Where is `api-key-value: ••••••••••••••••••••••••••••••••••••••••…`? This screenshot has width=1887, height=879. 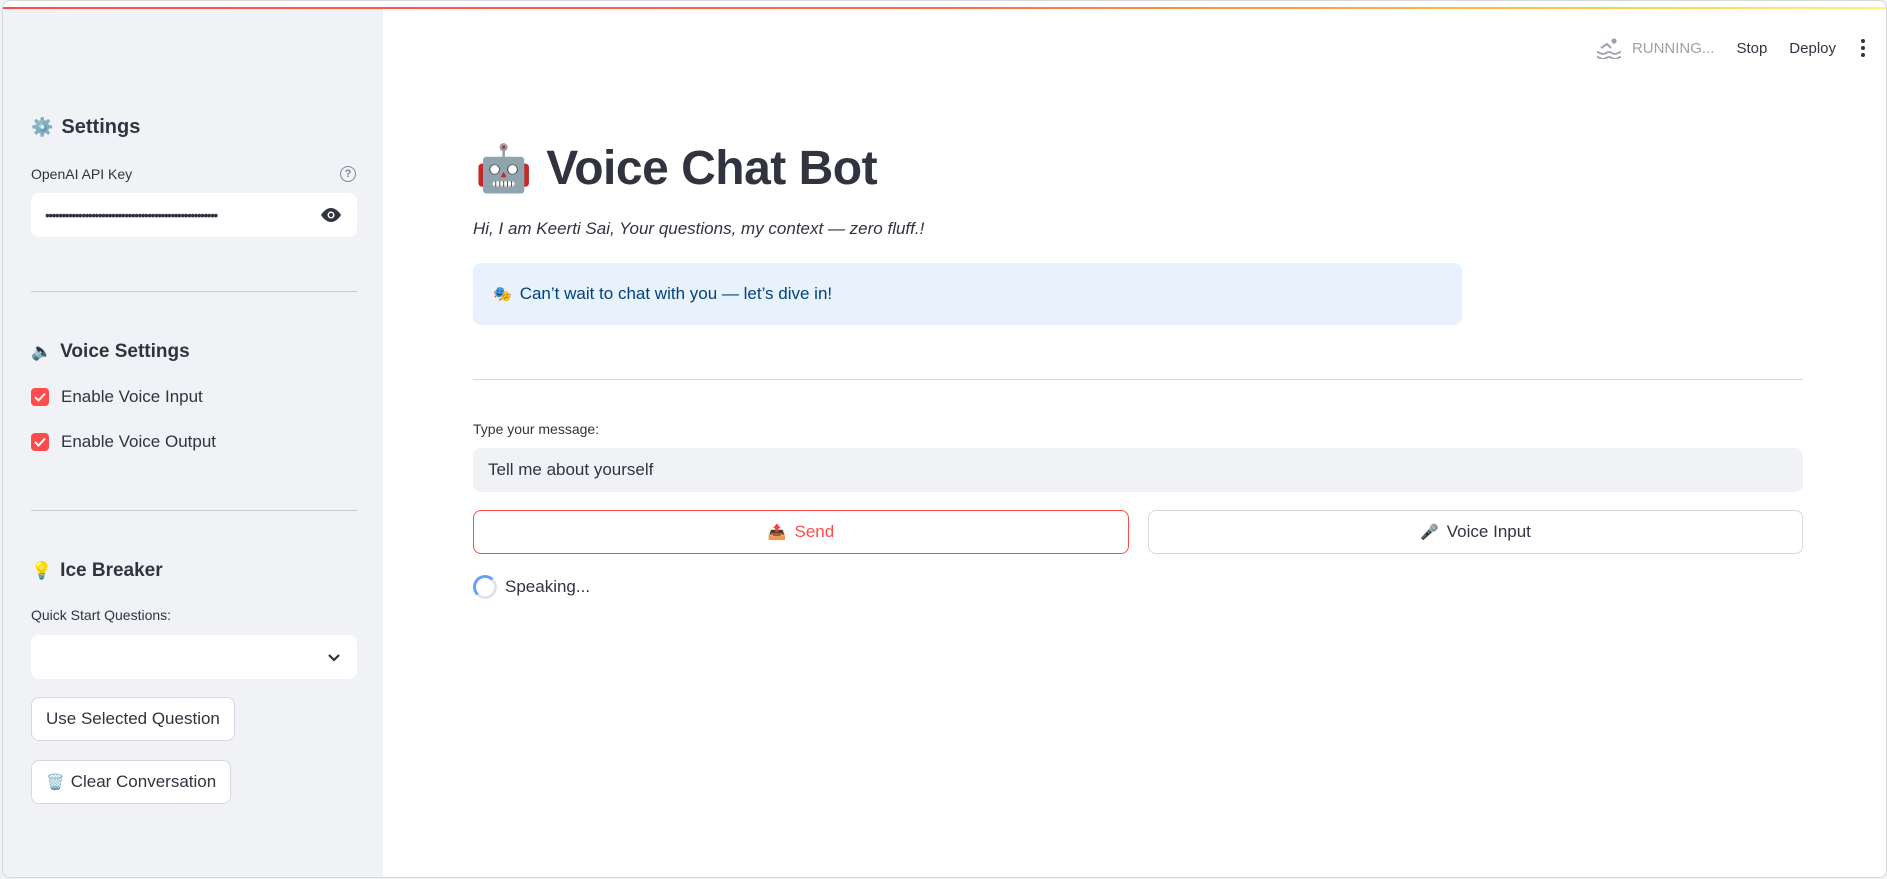
api-key-value: ••••••••••••••••••••••••••••••••••••••••… is located at coordinates (176, 215).